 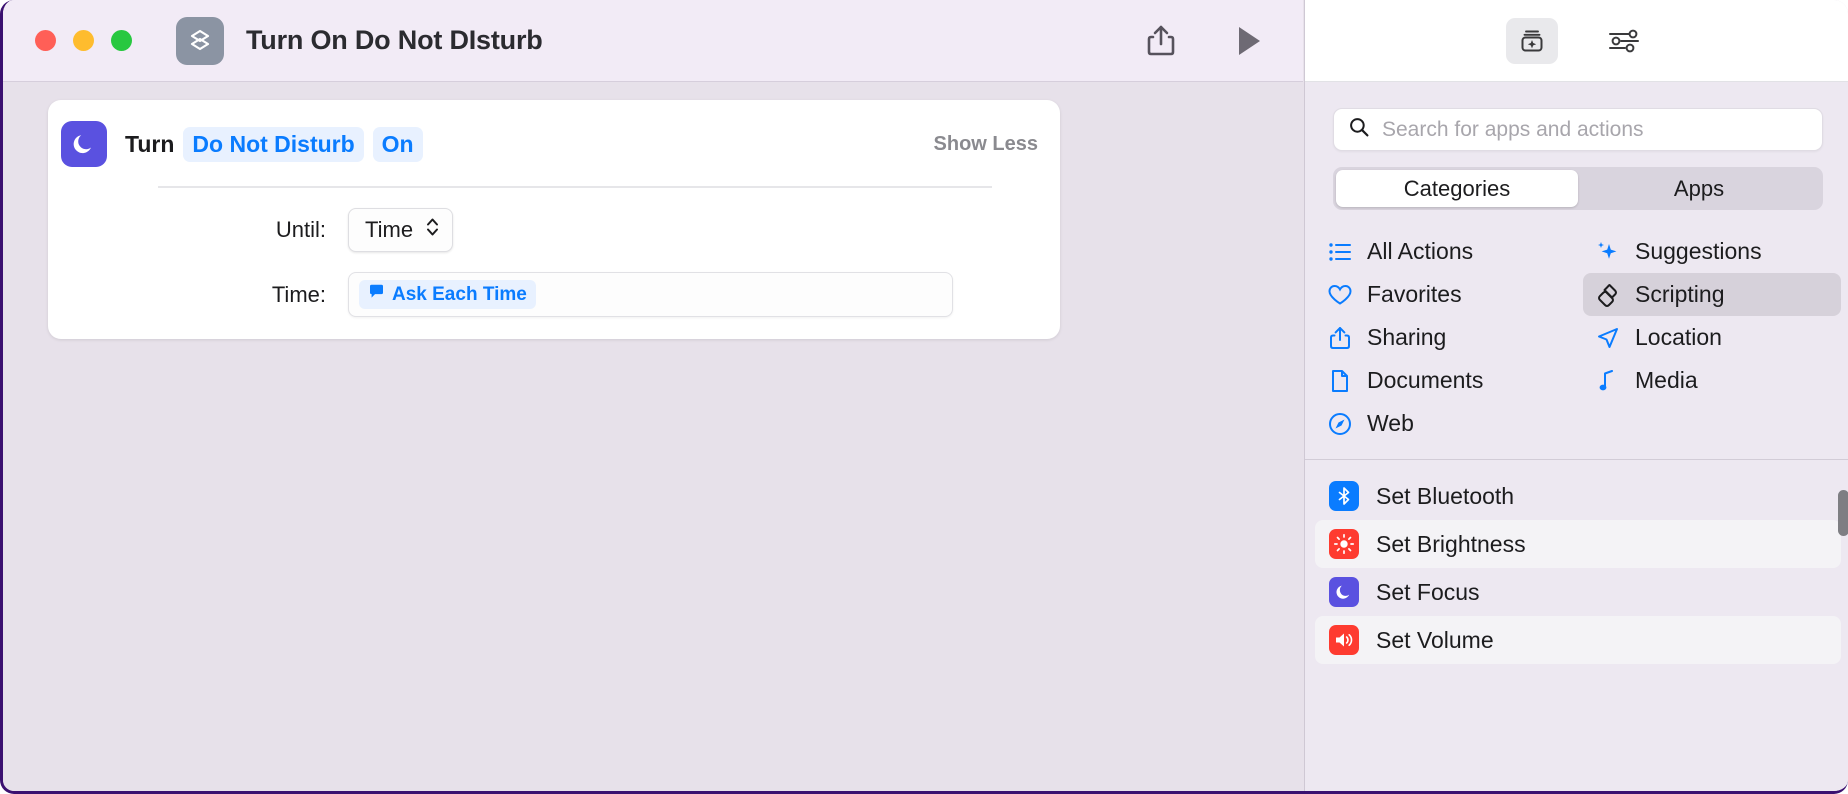 I want to click on compass-icon, so click(x=1340, y=424).